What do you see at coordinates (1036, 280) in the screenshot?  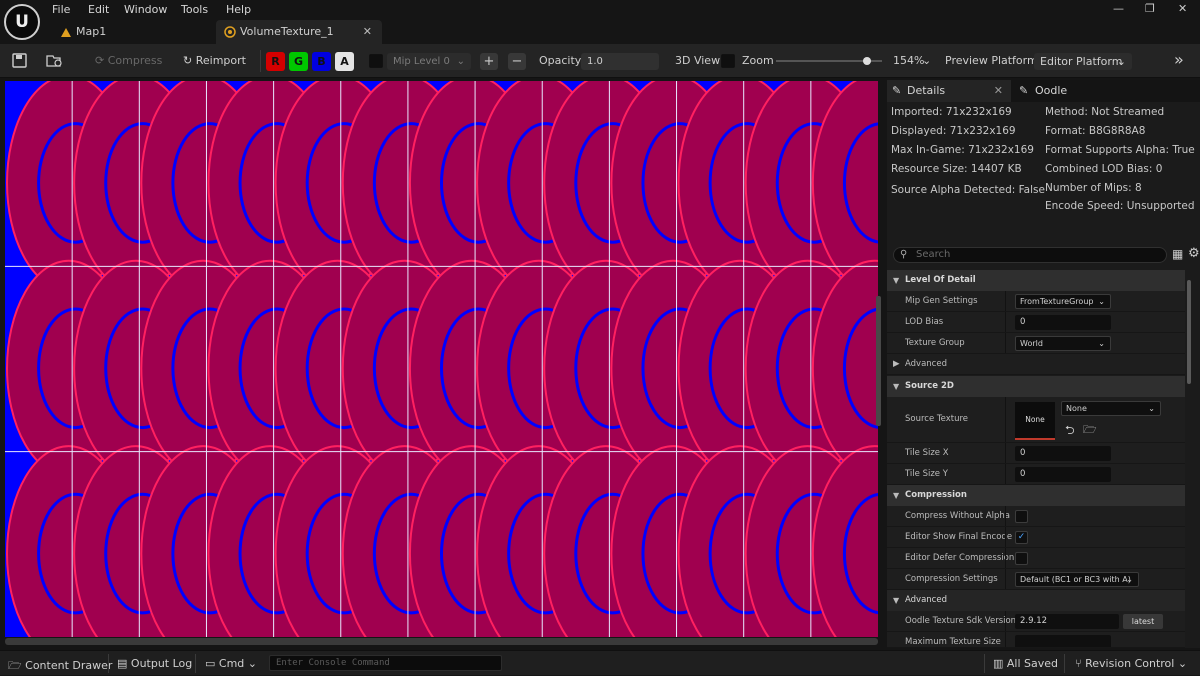 I see `category-level-of-detail: ▼ Level Of Detail` at bounding box center [1036, 280].